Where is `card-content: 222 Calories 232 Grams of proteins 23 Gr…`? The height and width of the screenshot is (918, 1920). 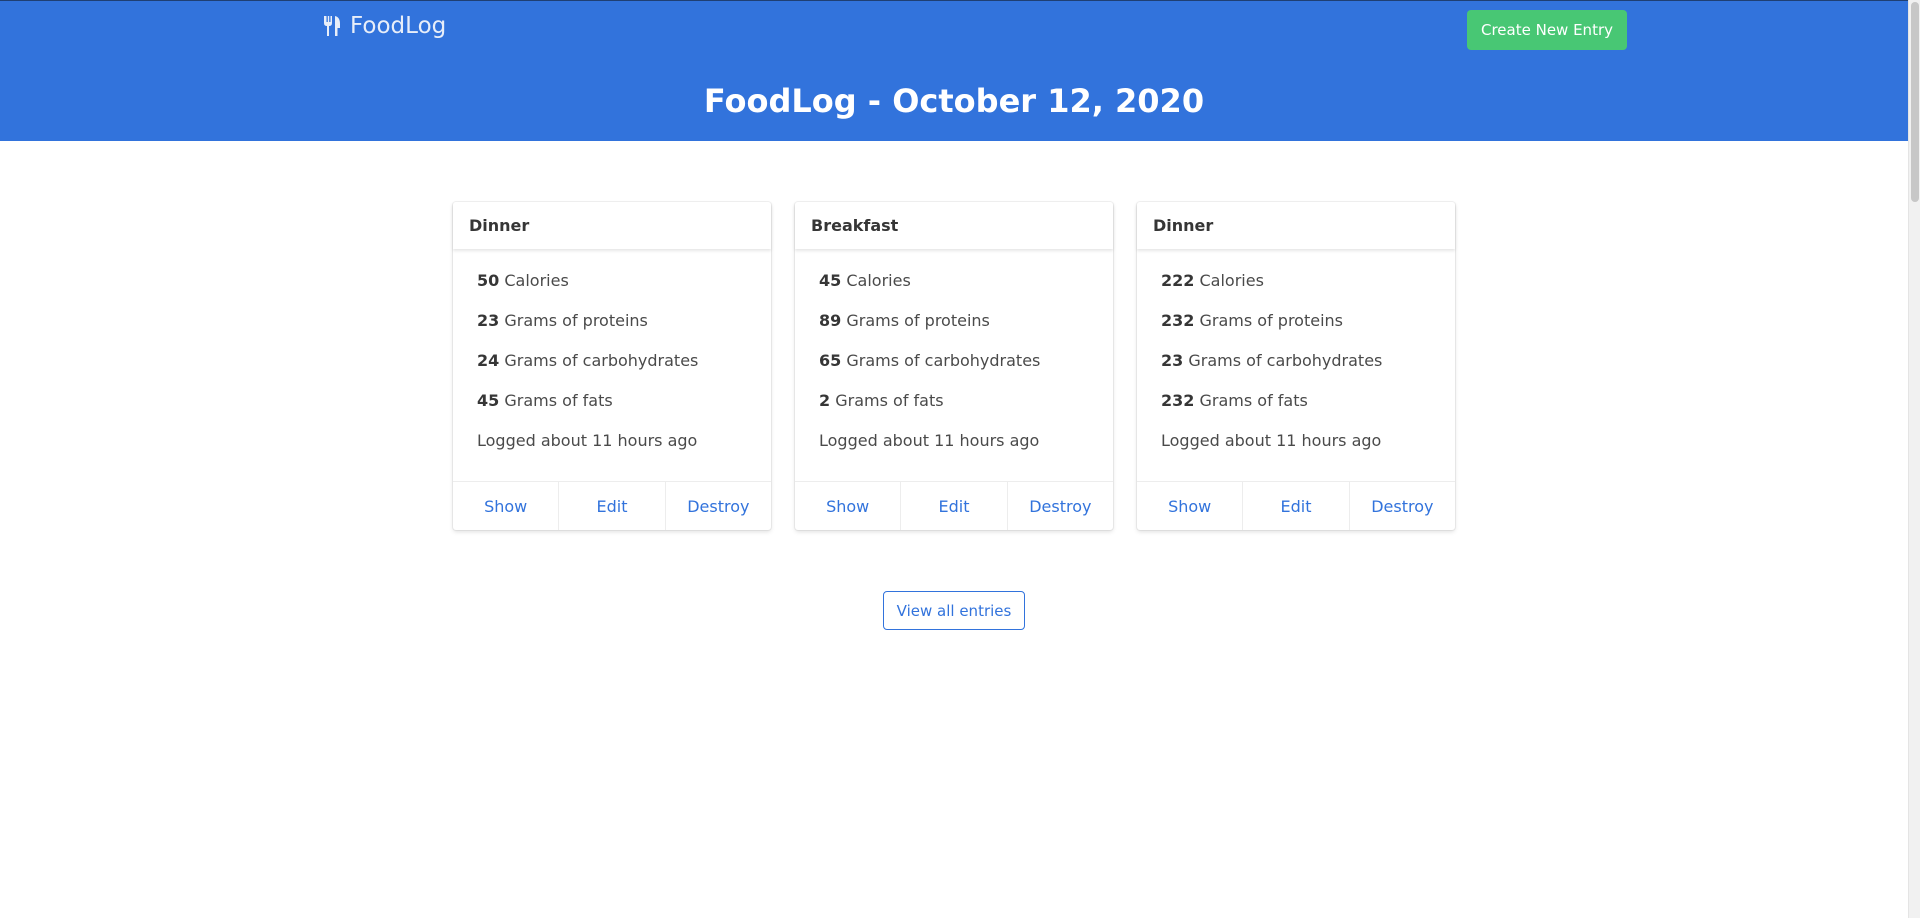
card-content: 222 Calories 232 Grams of proteins 23 Gr… is located at coordinates (1296, 365).